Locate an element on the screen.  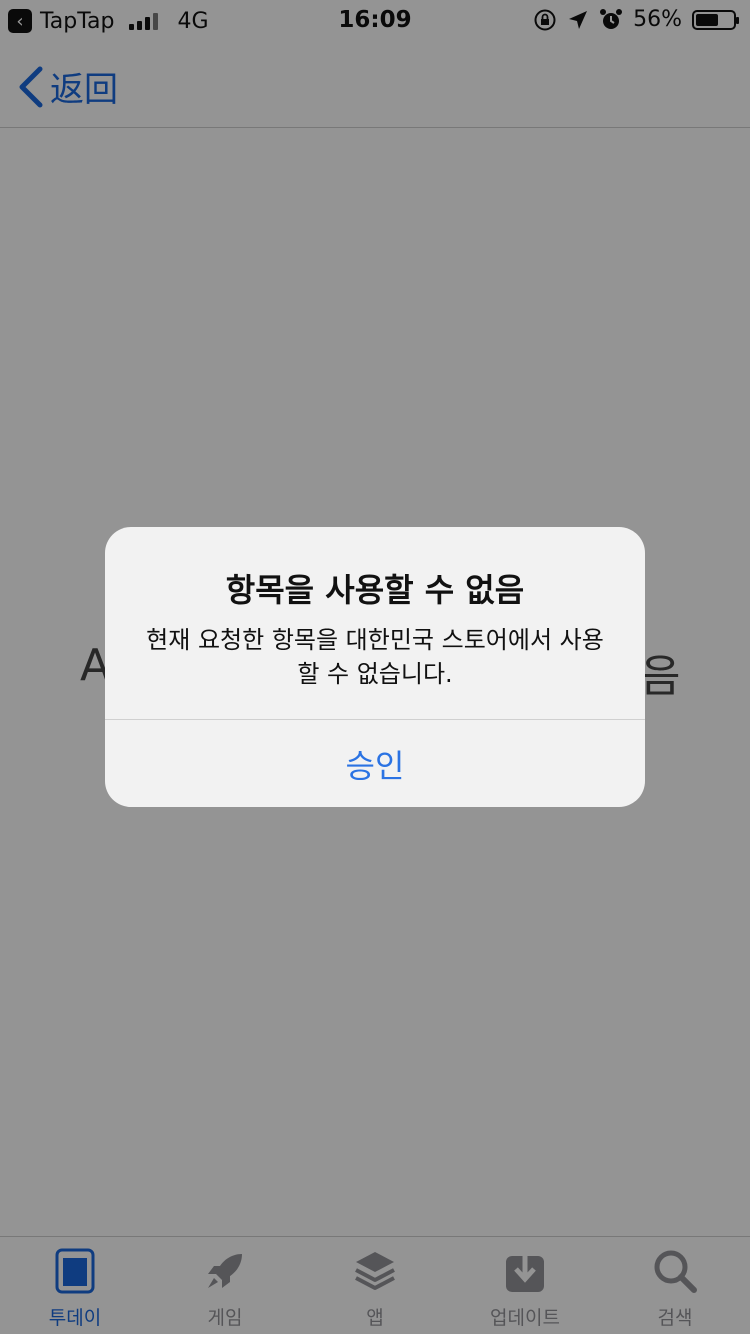
alert-message: 현재 요청한 항목을 대한민국 스토어에서 사용 할 수 없습니다. is located at coordinates (375, 657).